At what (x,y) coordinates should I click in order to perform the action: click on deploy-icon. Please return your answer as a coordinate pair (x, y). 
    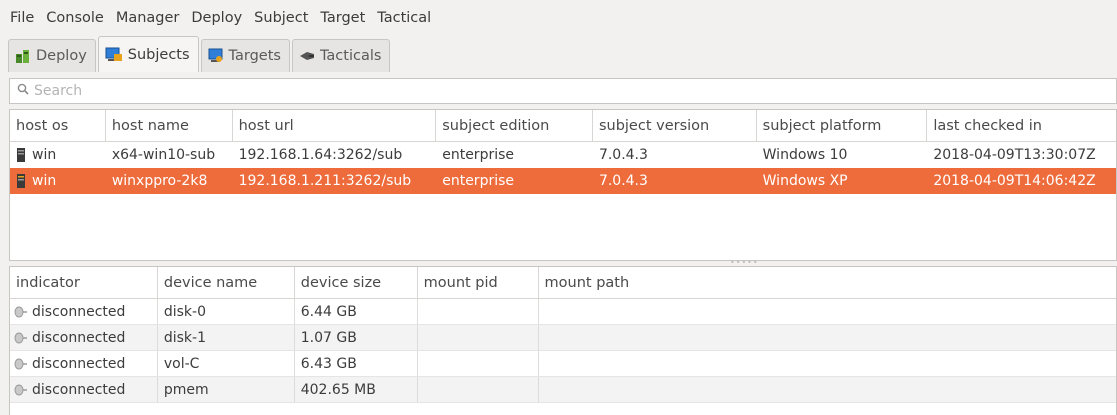
    Looking at the image, I should click on (23, 56).